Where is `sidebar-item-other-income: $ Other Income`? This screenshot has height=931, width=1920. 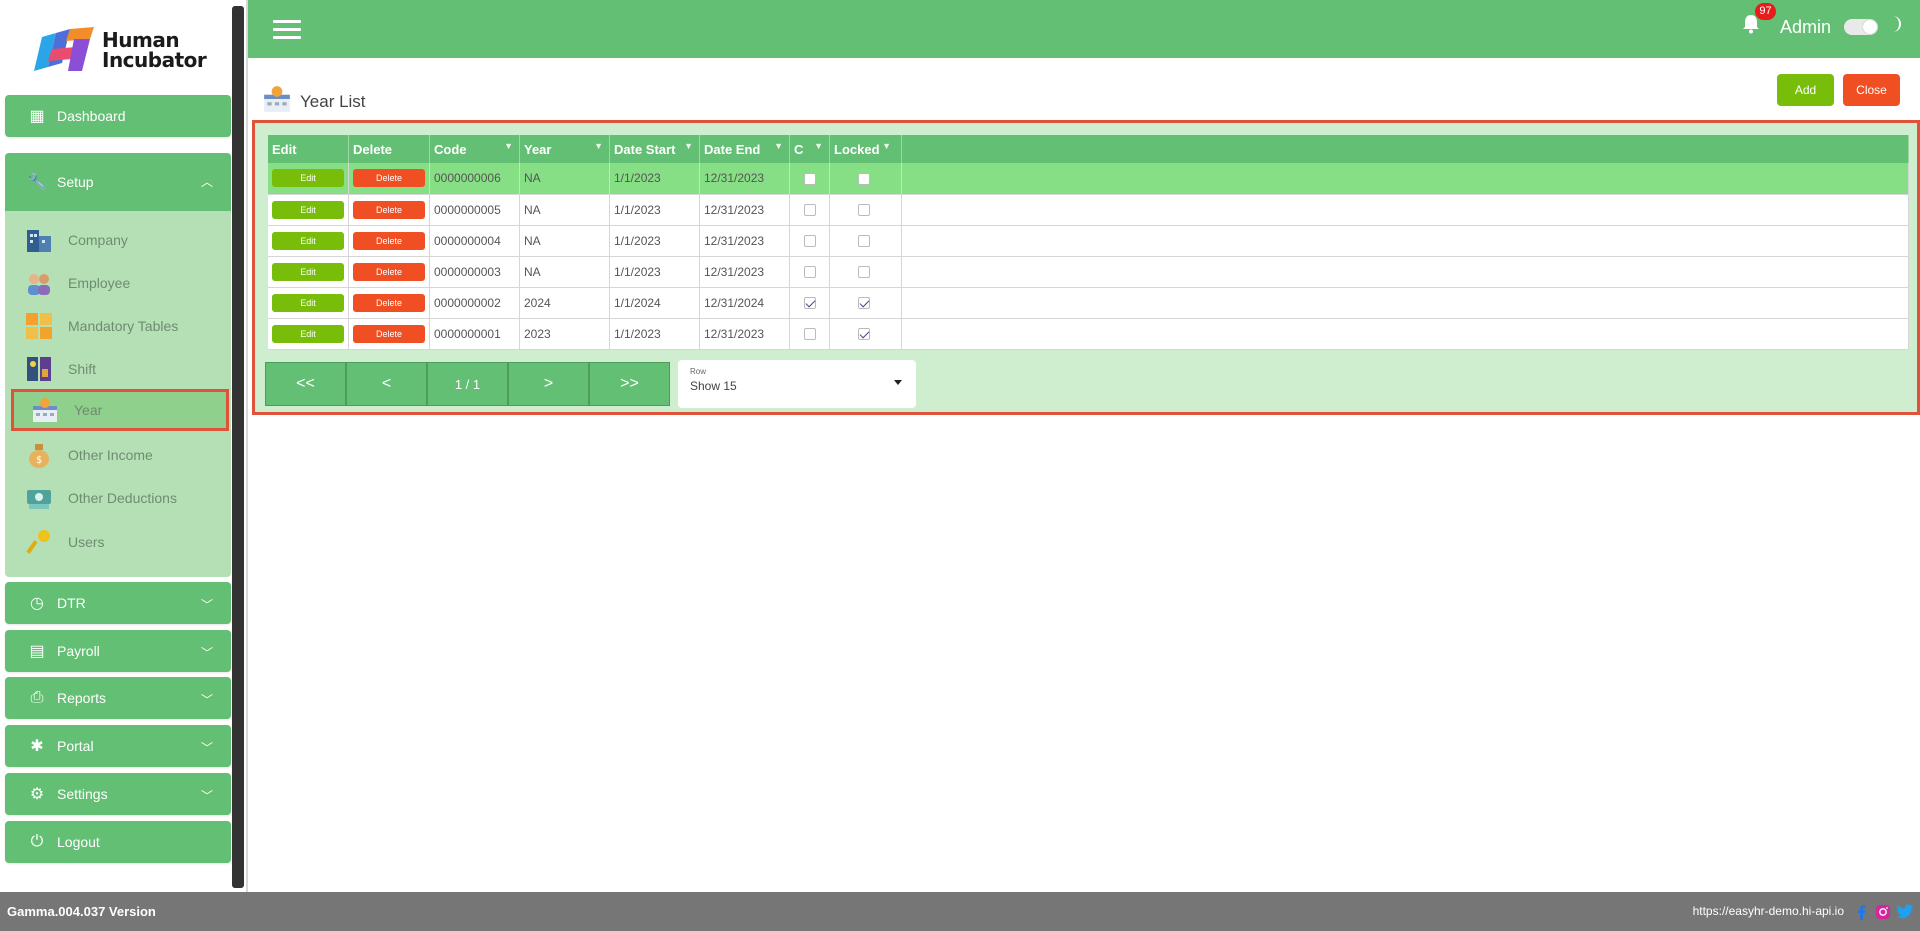 sidebar-item-other-income: $ Other Income is located at coordinates (125, 455).